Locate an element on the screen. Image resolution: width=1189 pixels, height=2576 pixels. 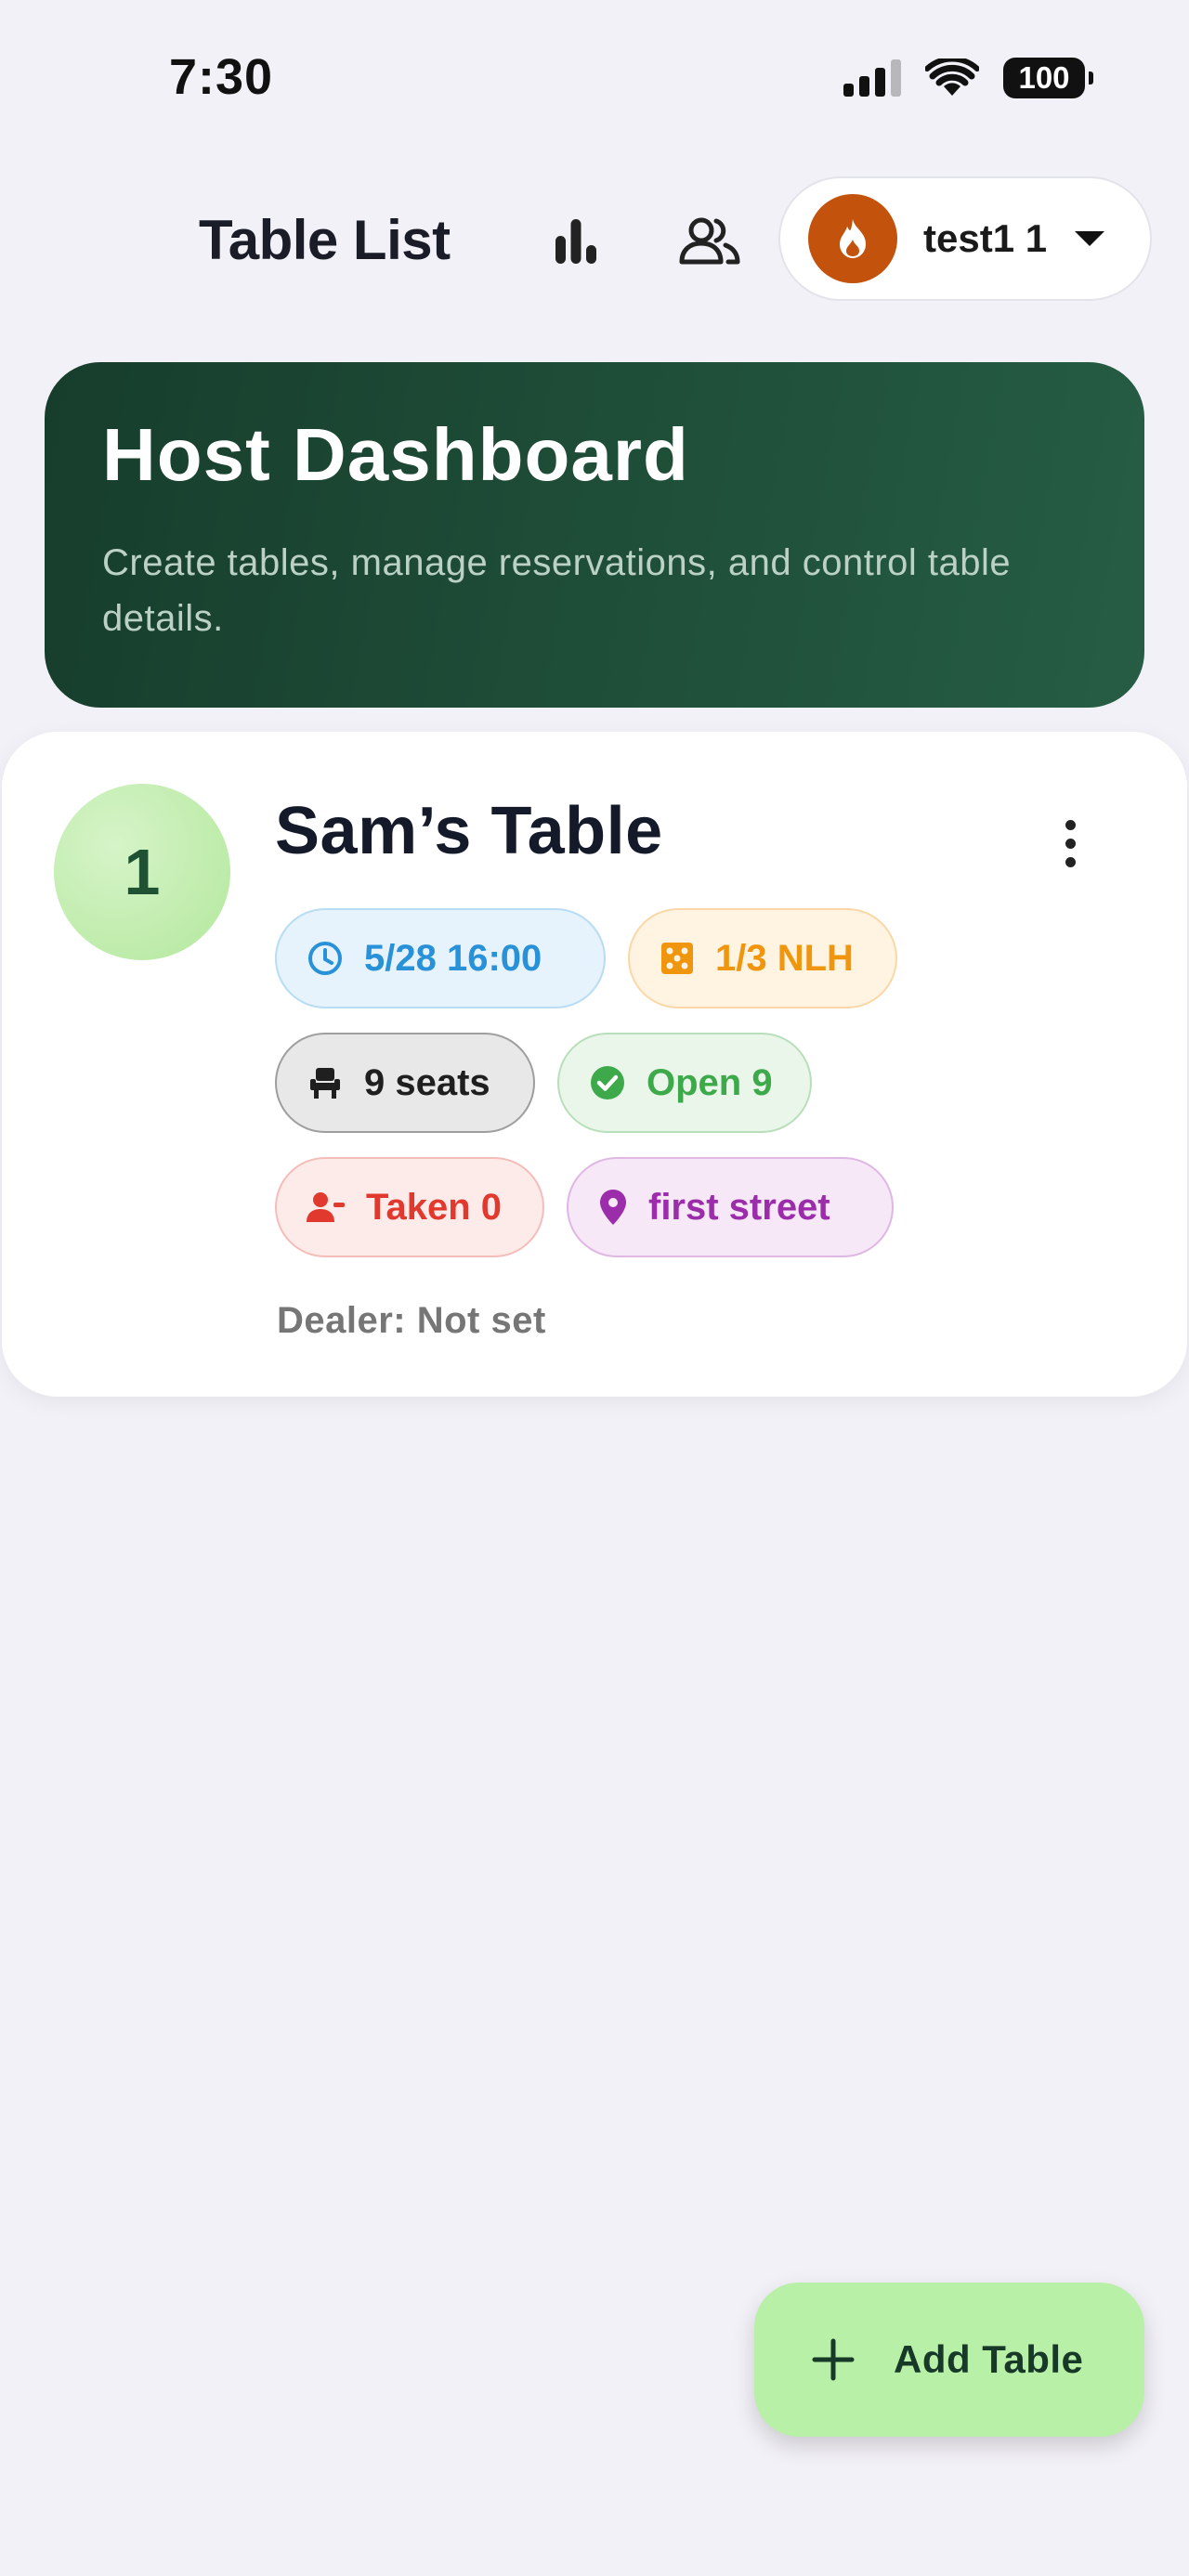
status-icons: 100 is located at coordinates (968, 78).